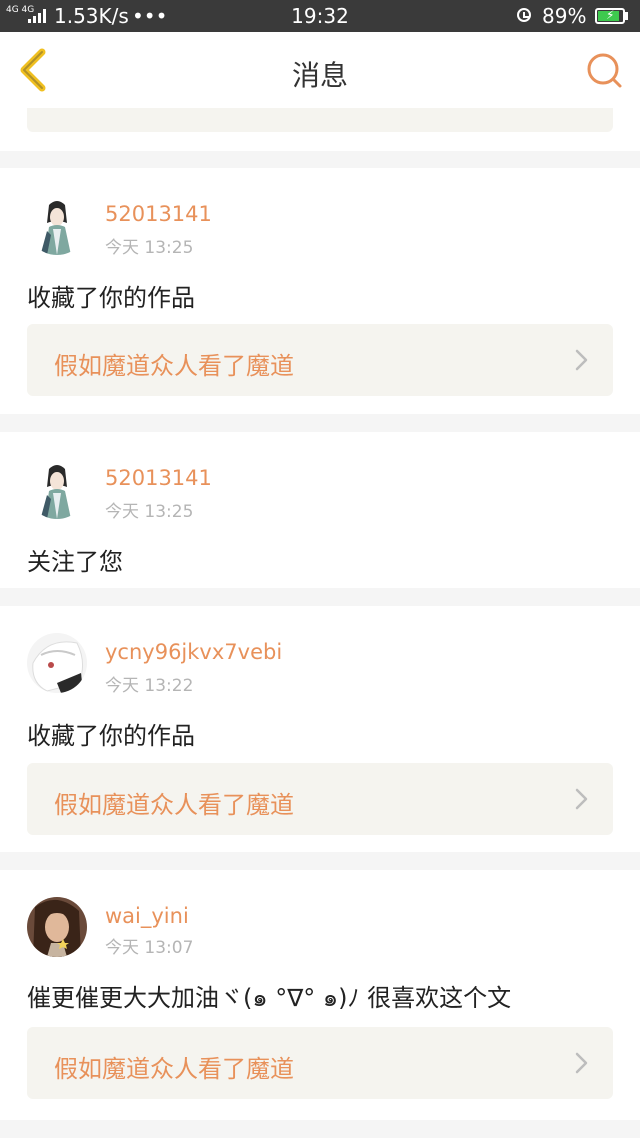 The image size is (640, 1138). Describe the element at coordinates (320, 120) in the screenshot. I see `previous-work-link` at that location.